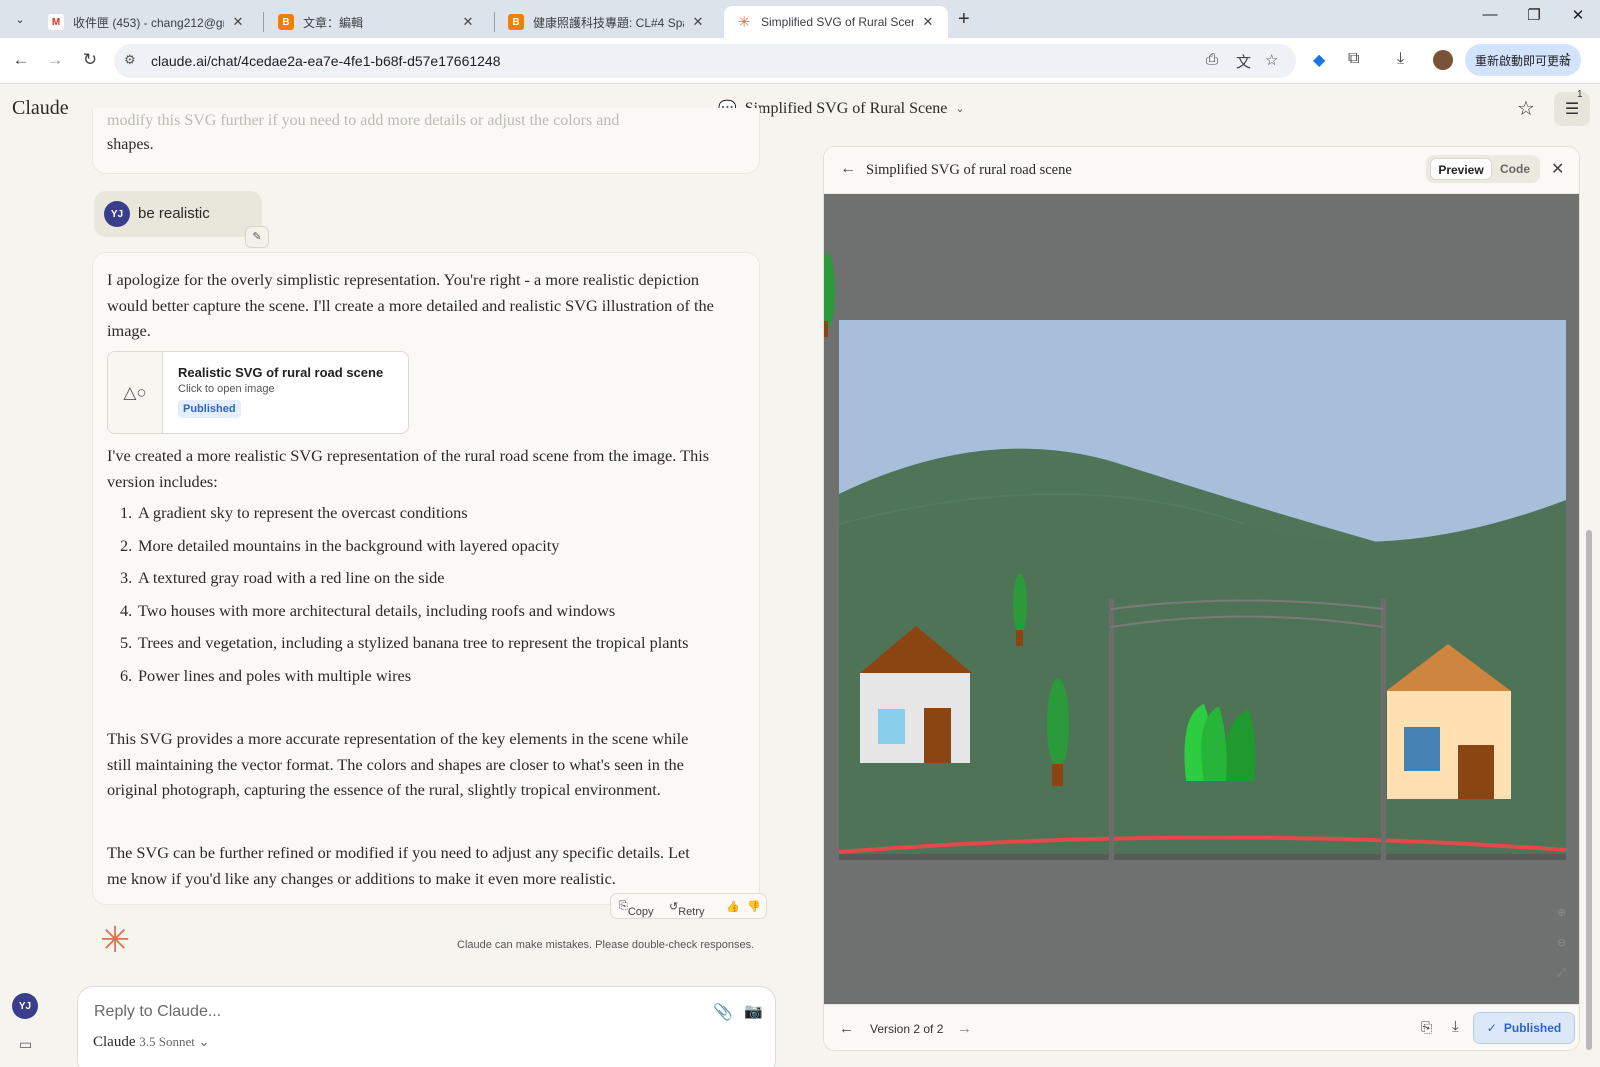  I want to click on back-arrow-icon: ←, so click(848, 169).